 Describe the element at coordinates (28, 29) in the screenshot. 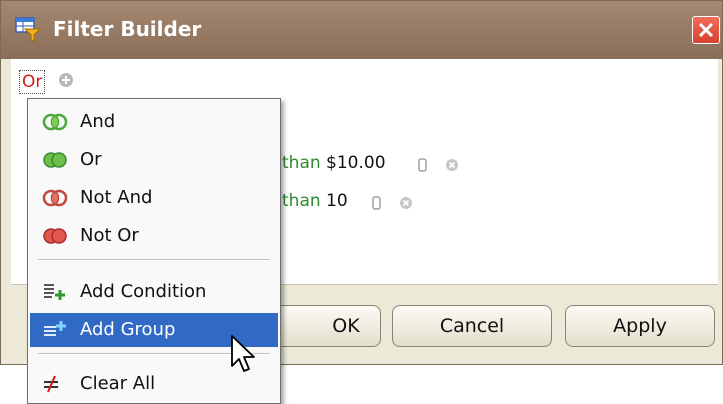

I see `filter-builder-icon` at that location.